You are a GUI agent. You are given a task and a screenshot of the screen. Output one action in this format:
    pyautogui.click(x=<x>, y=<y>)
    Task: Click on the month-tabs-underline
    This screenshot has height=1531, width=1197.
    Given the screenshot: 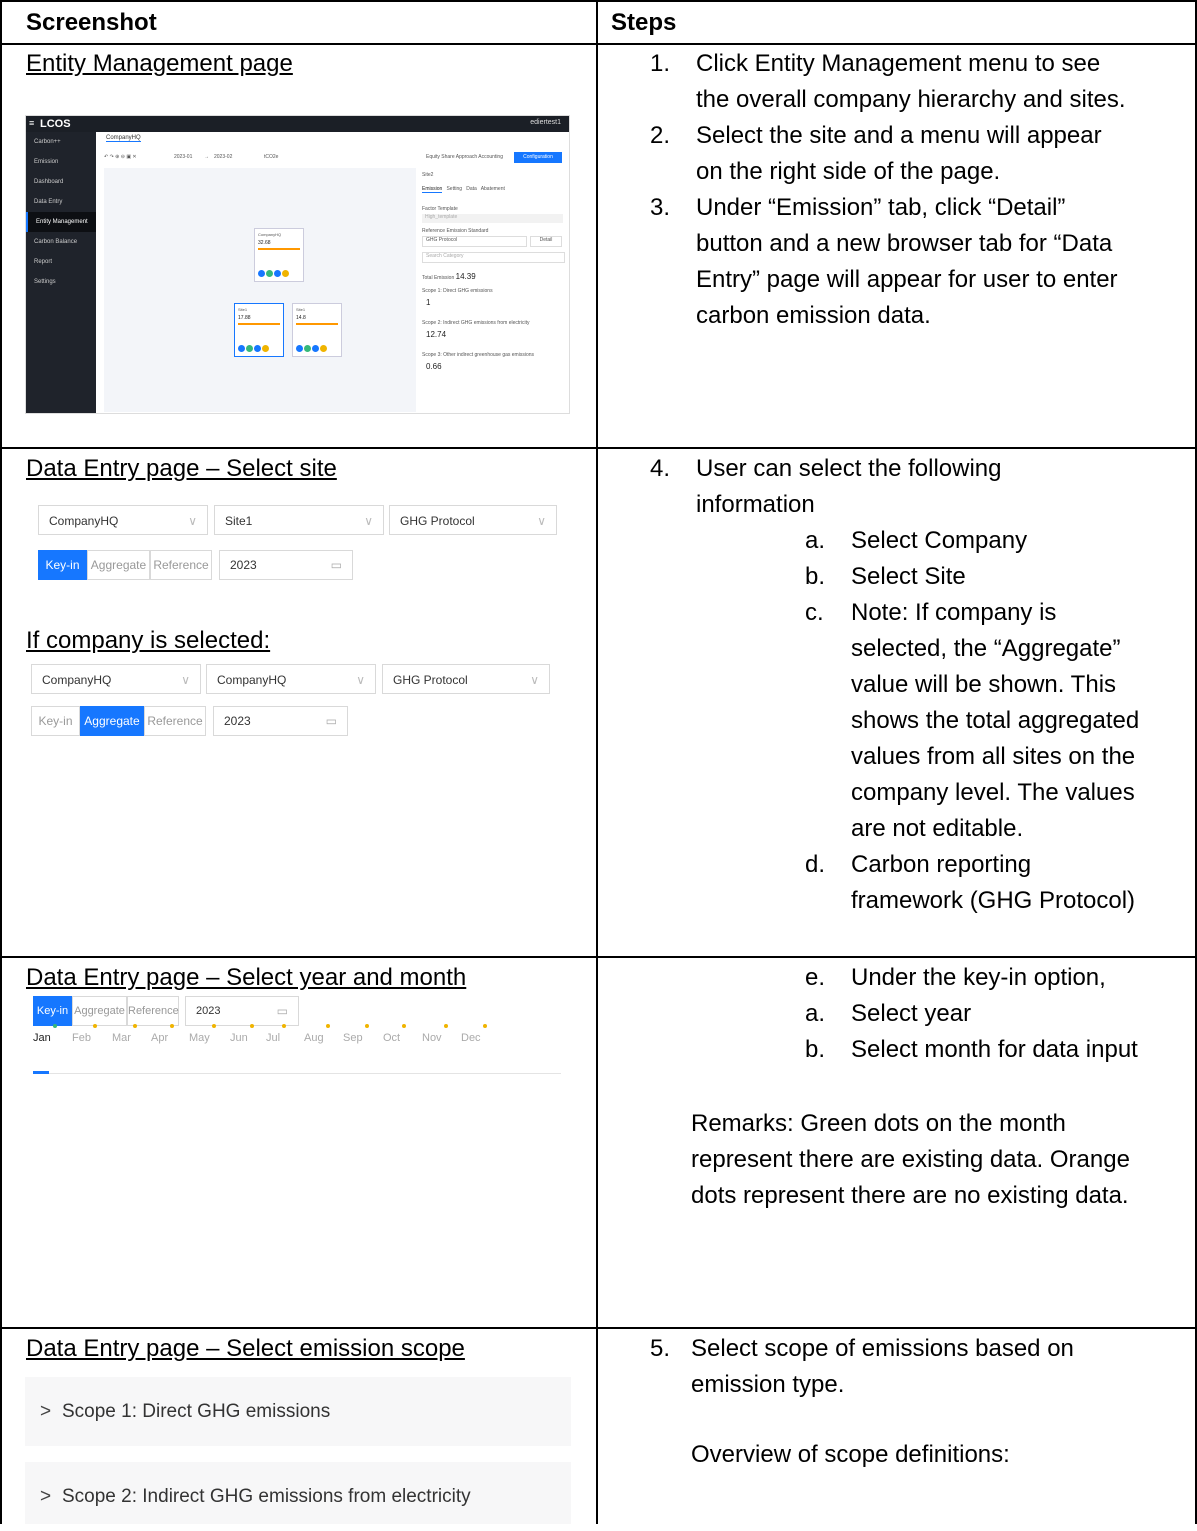 What is the action you would take?
    pyautogui.click(x=297, y=1073)
    